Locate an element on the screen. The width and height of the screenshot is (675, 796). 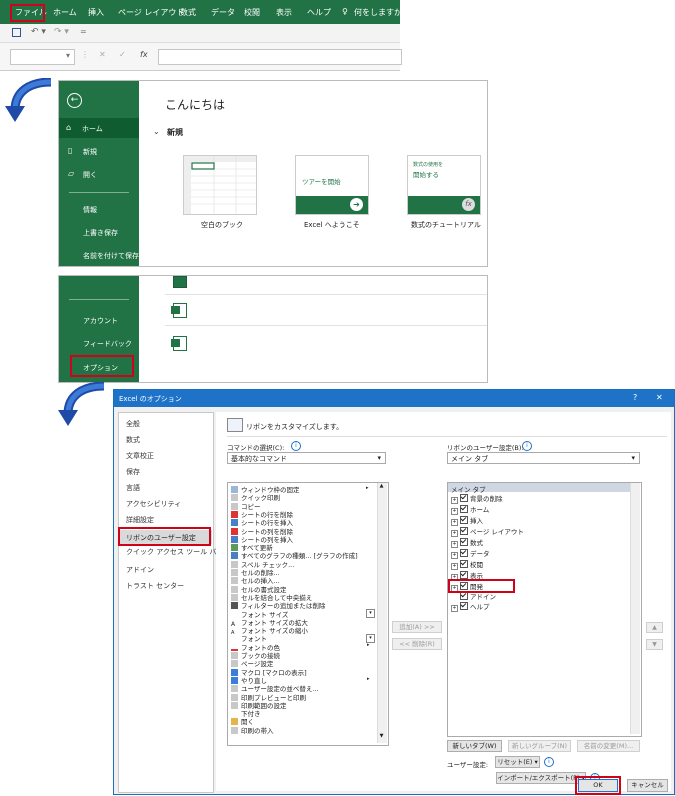
ribbon-tab-item: 挿入 is located at coordinates (476, 521).